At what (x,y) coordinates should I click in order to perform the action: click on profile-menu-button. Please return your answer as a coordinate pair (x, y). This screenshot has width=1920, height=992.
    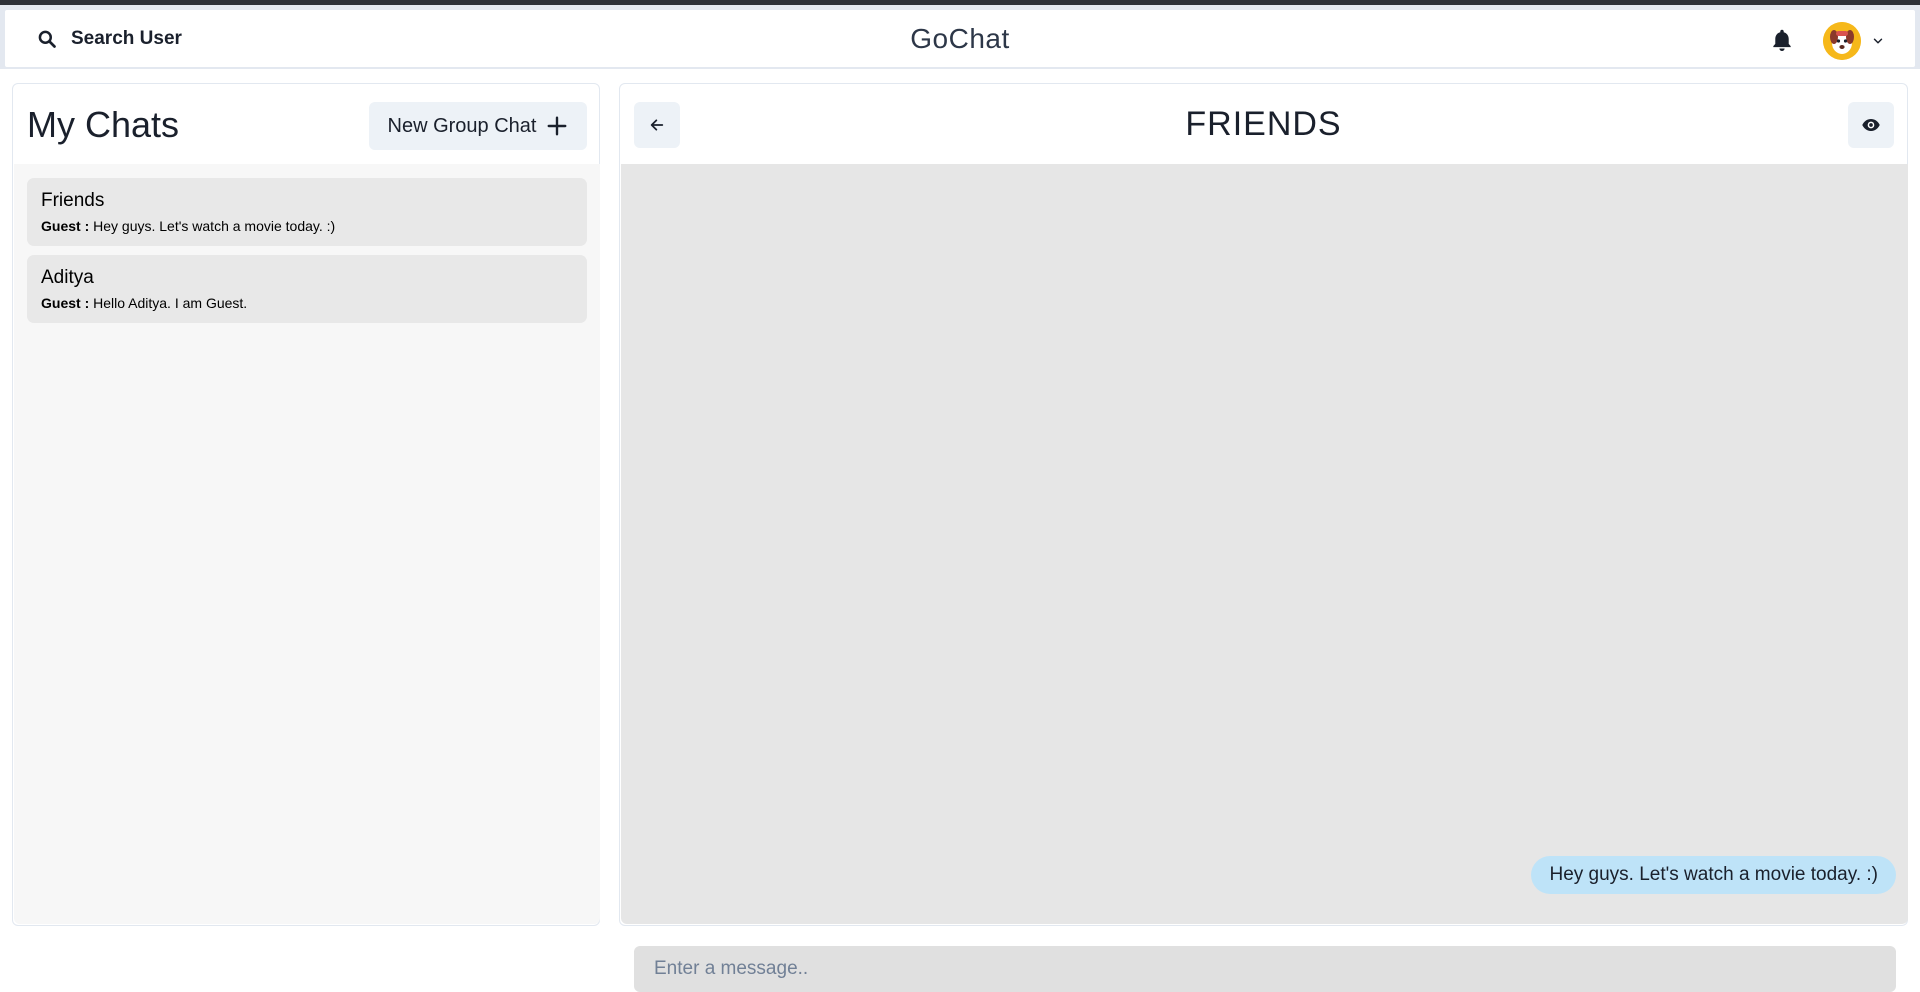
    Looking at the image, I should click on (1854, 41).